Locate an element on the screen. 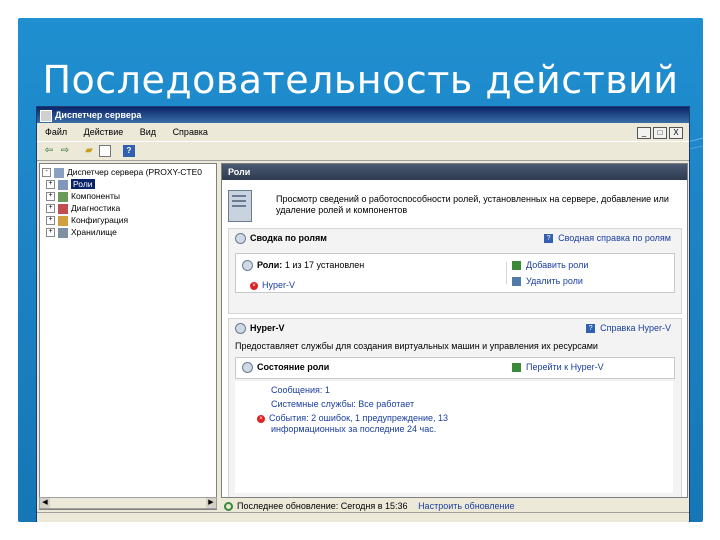 This screenshot has width=720, height=540. tree-root: - Диспетчер сервера (PROXY-CTE0 is located at coordinates (122, 172).